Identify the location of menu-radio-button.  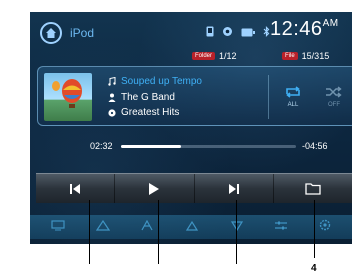
(102, 227).